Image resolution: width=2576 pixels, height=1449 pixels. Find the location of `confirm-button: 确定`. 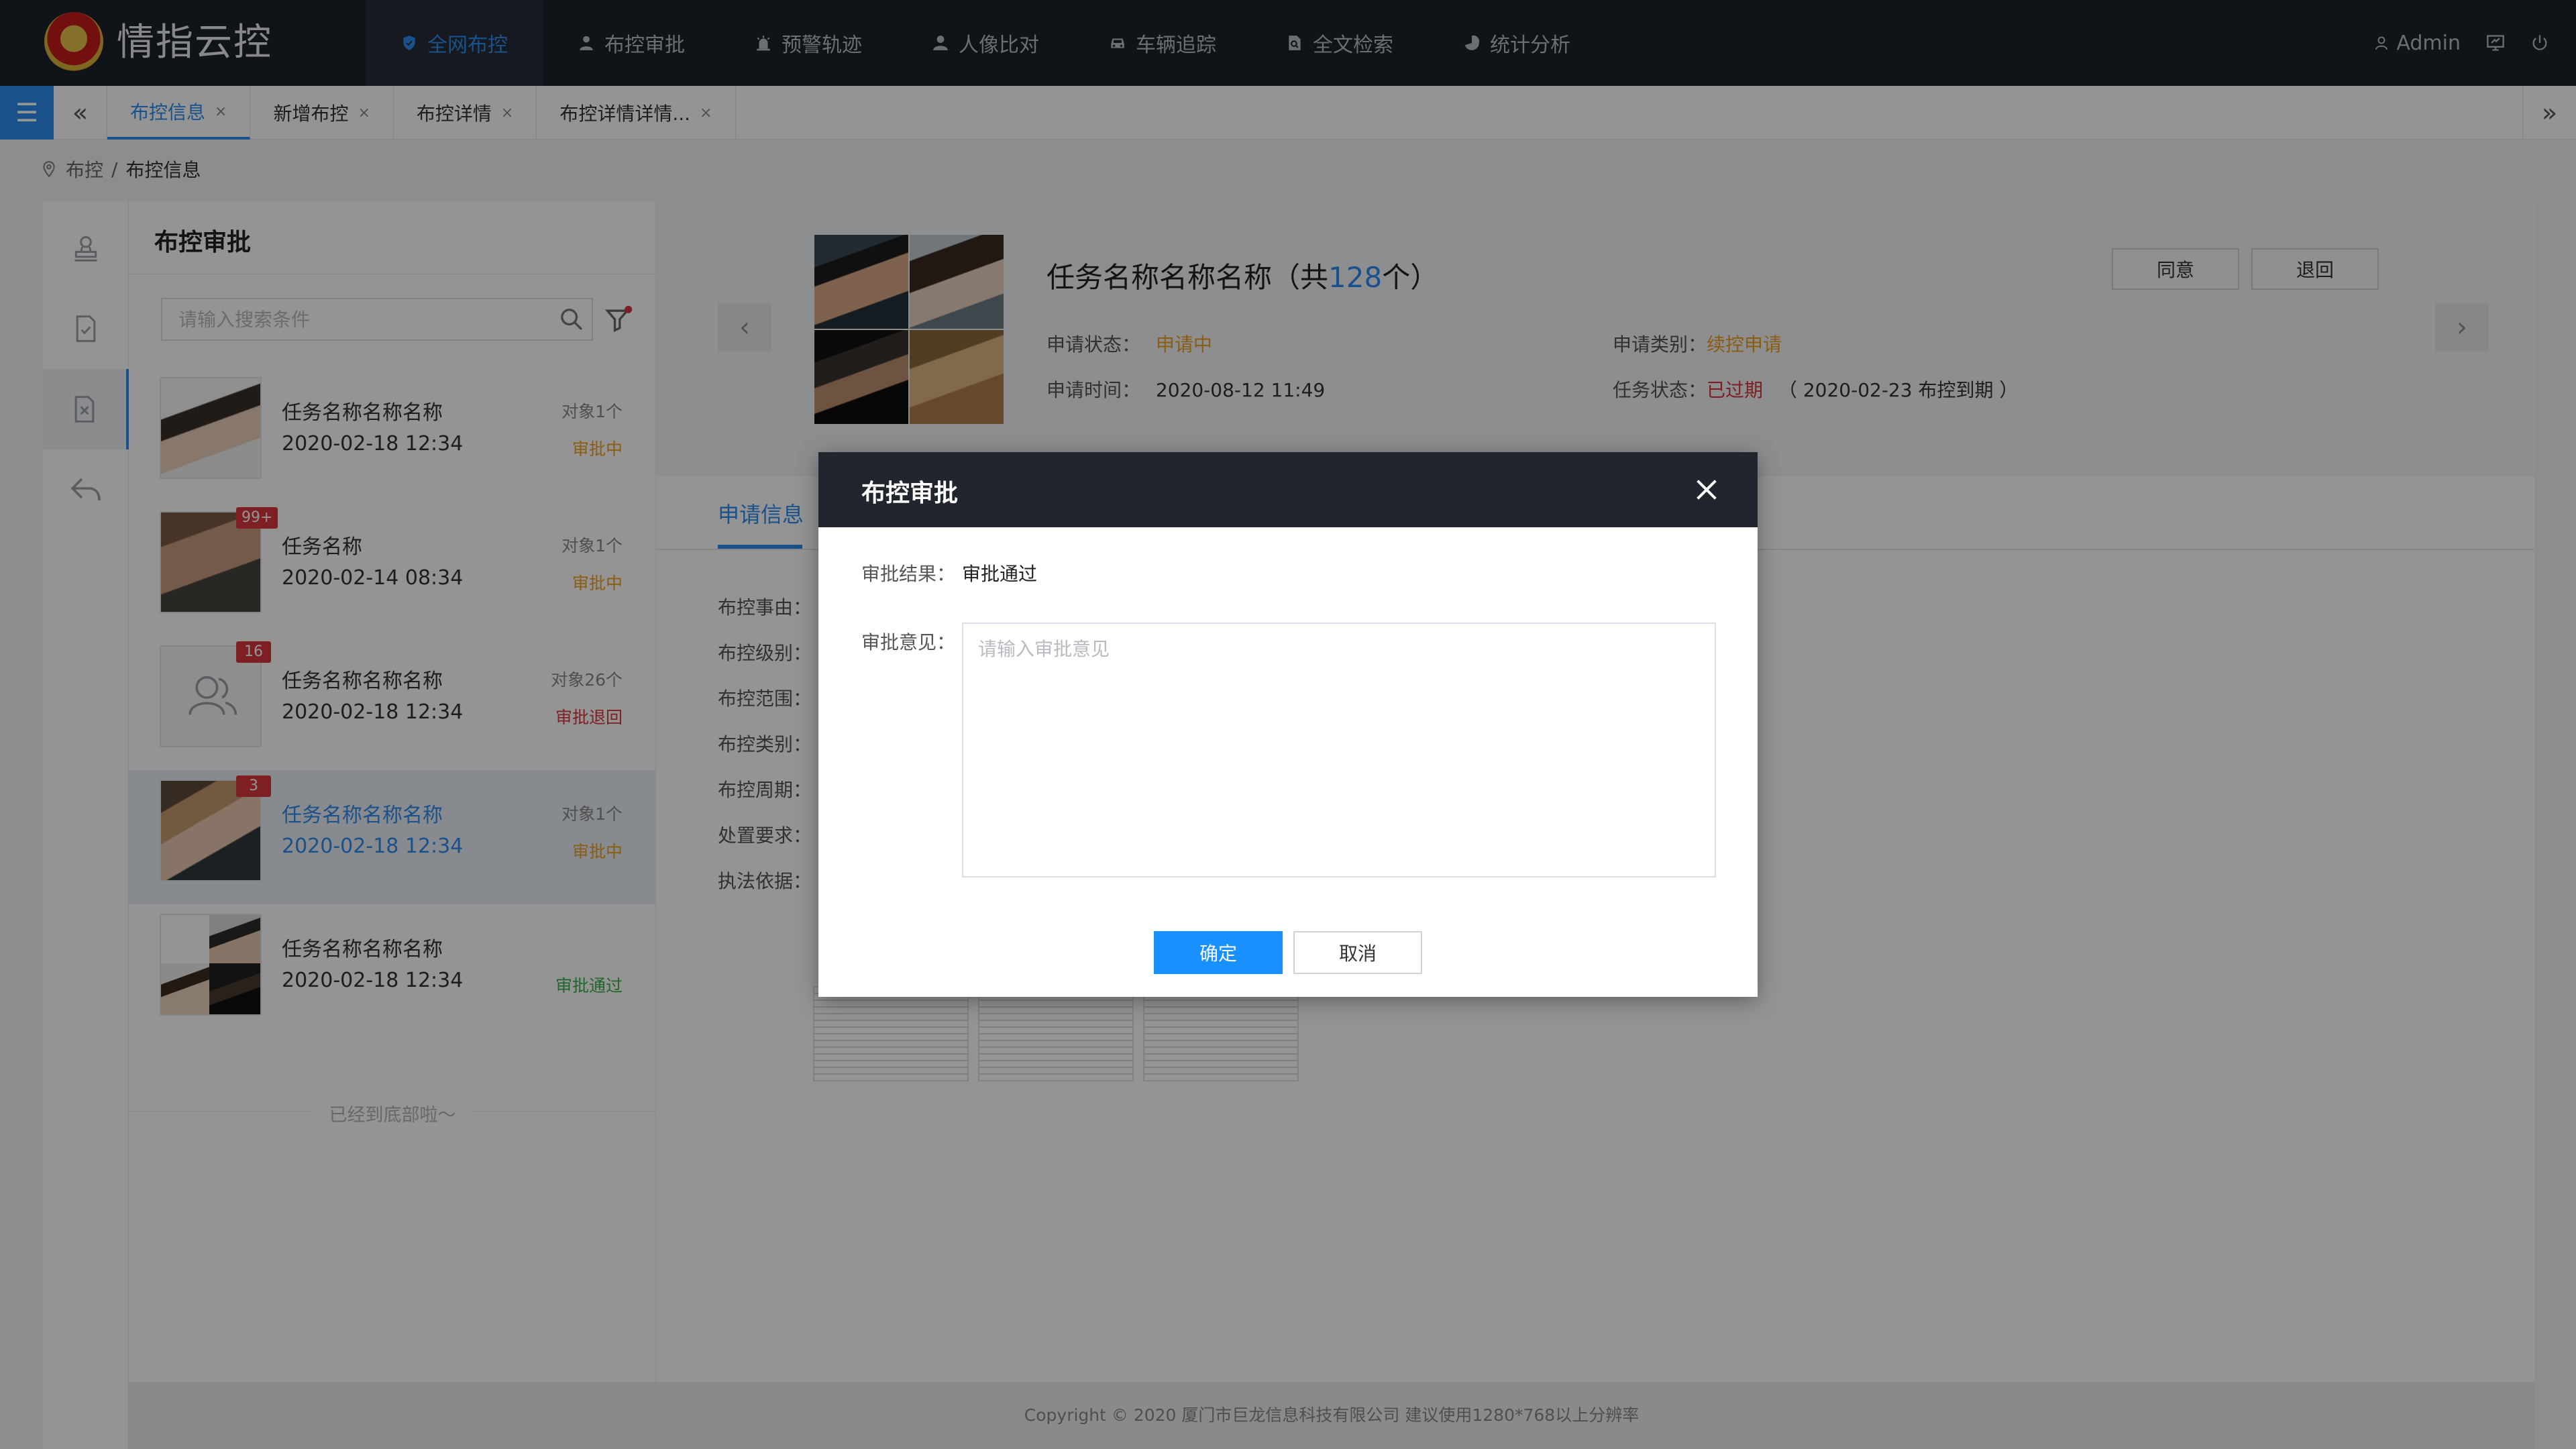

confirm-button: 确定 is located at coordinates (1218, 952).